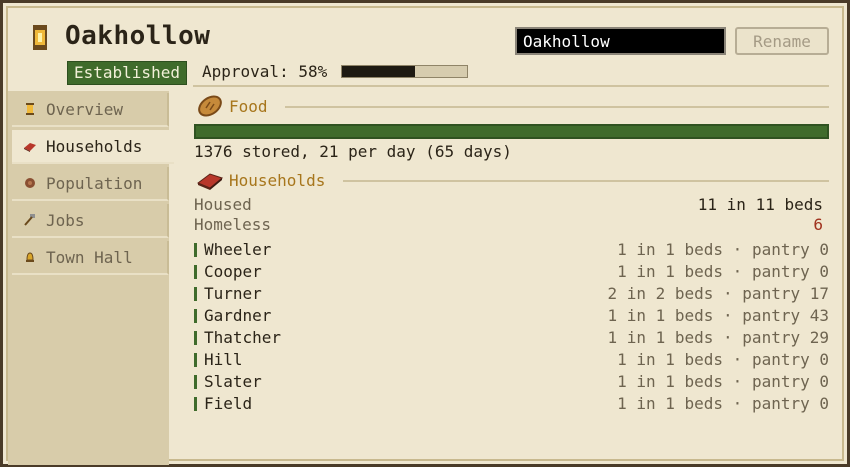  I want to click on tab-label: Town Hall, so click(89, 257).